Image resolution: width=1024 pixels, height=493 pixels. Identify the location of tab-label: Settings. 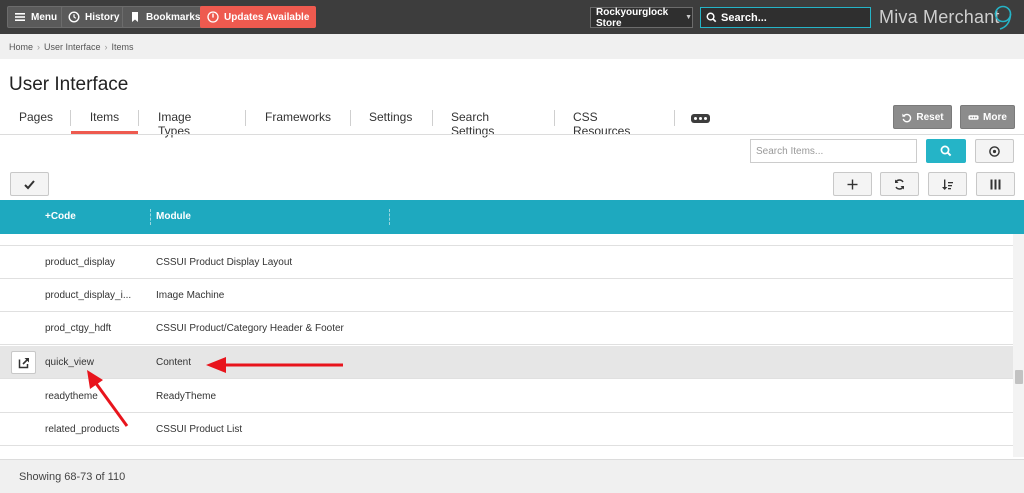
(391, 117).